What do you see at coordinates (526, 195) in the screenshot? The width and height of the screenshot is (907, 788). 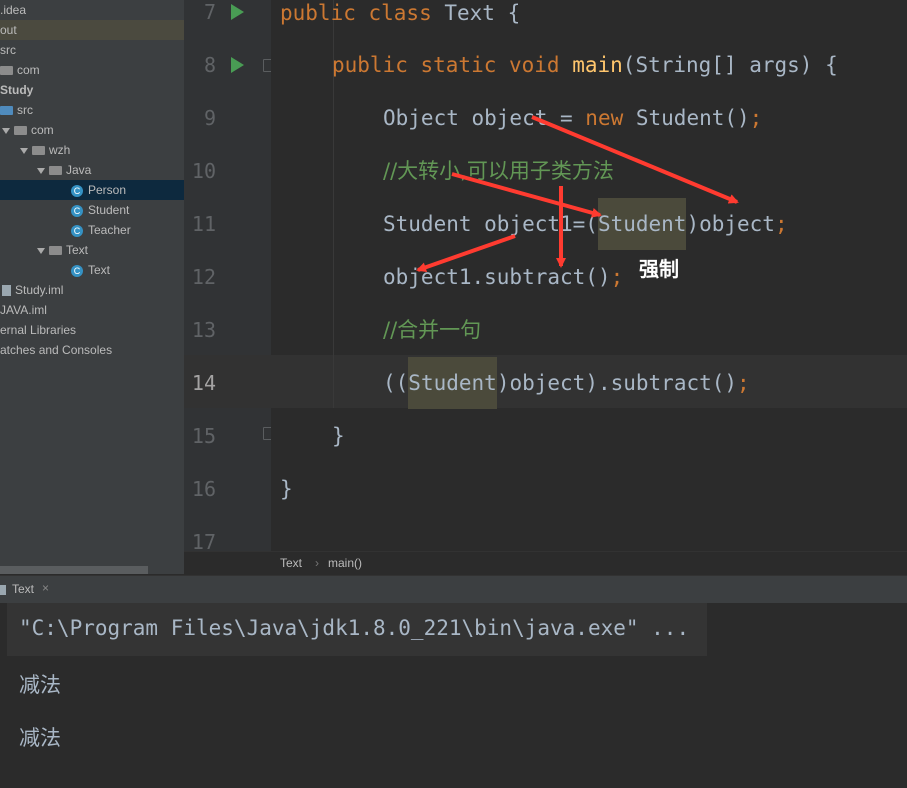 I see `arrow-comment-to-student` at bounding box center [526, 195].